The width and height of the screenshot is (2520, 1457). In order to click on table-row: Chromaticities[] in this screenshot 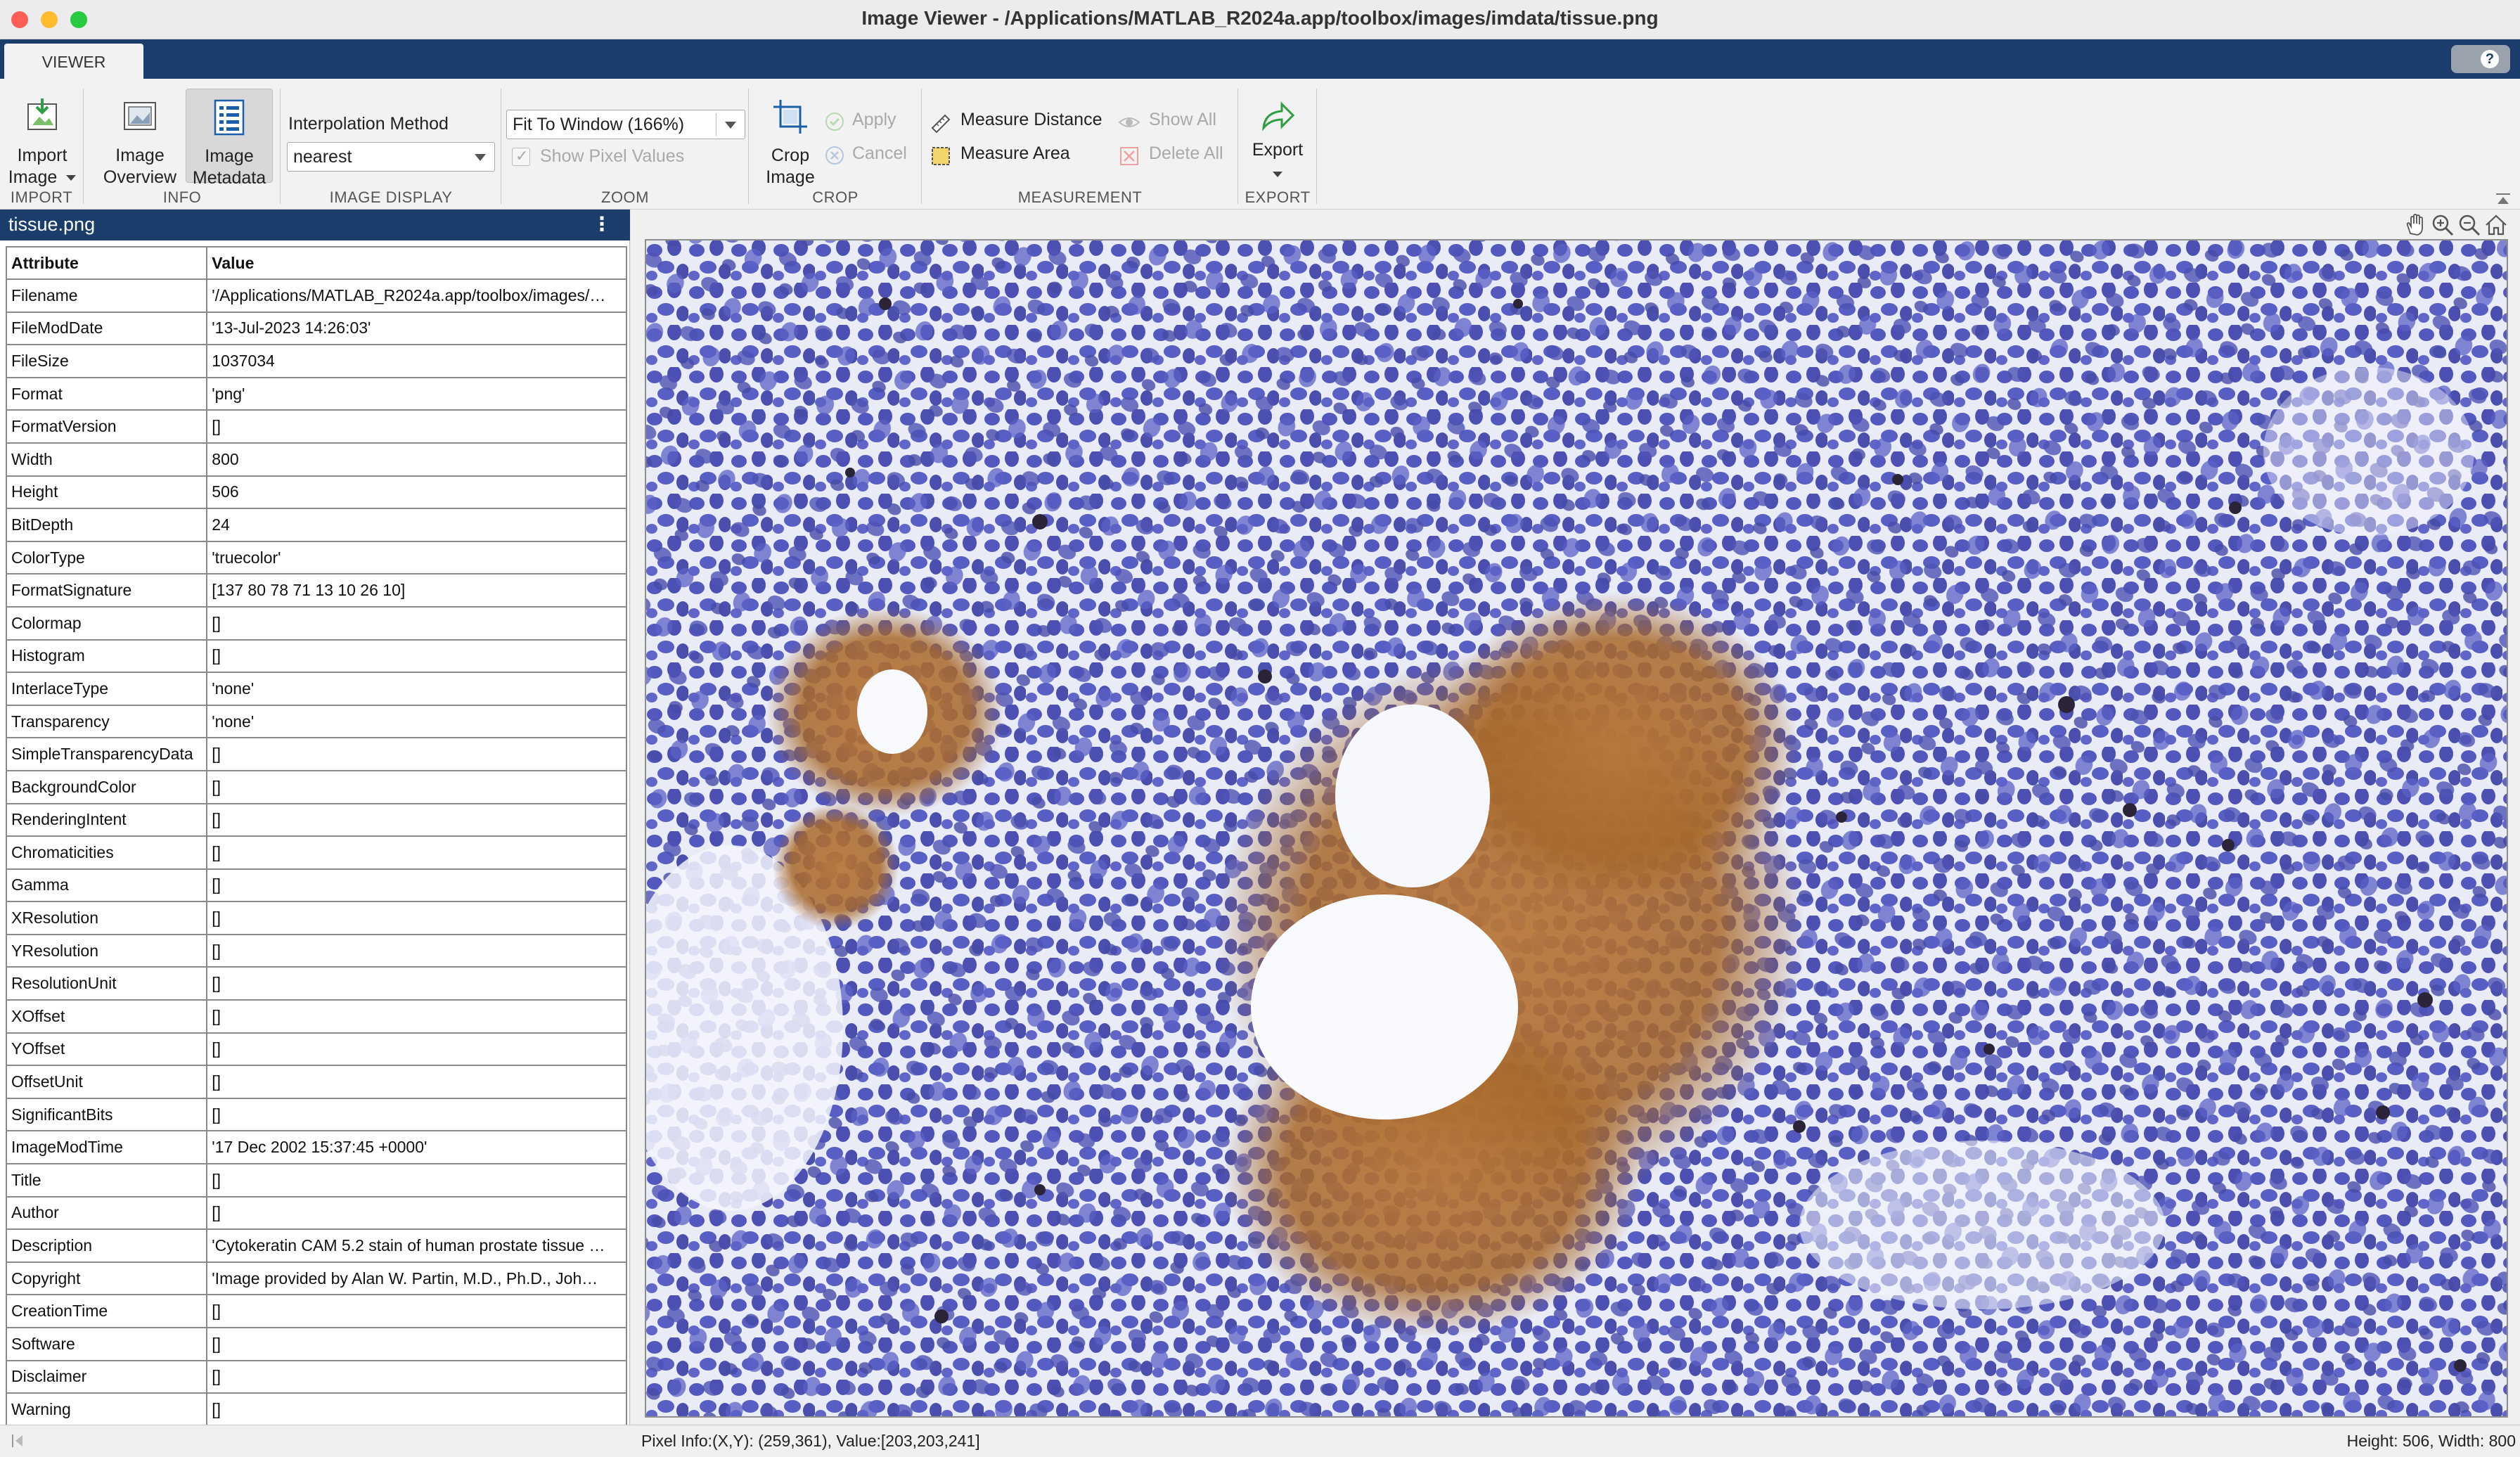, I will do `click(316, 852)`.